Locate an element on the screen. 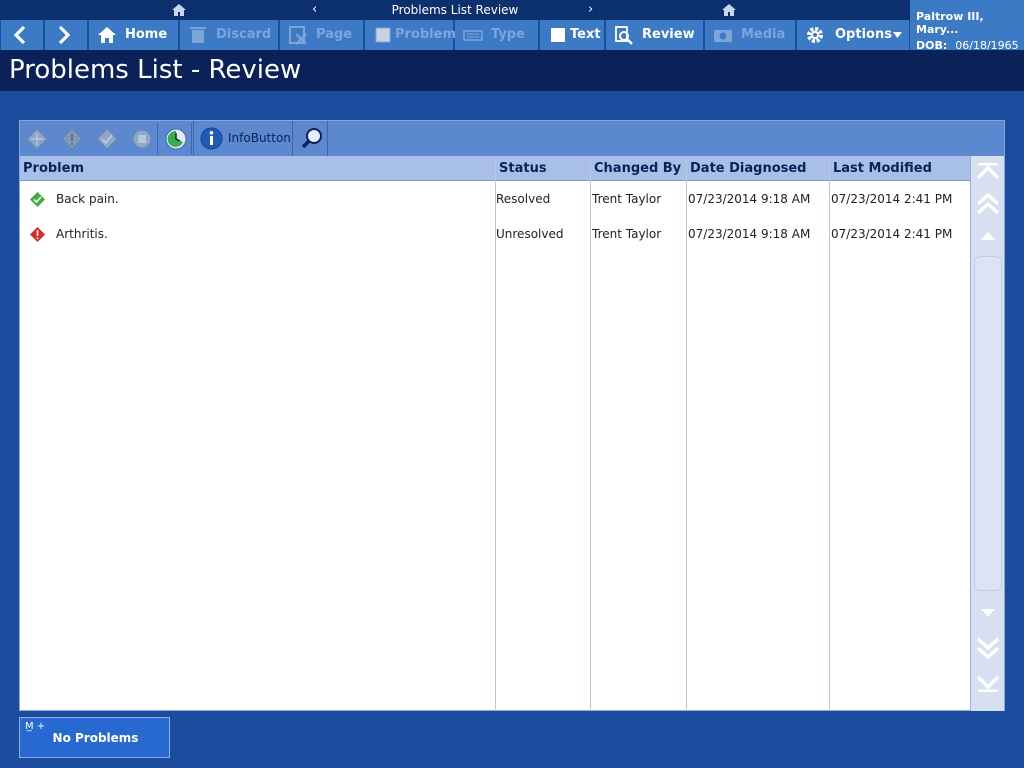  header-strip: ‹ Problems List Review › is located at coordinates (455, 10).